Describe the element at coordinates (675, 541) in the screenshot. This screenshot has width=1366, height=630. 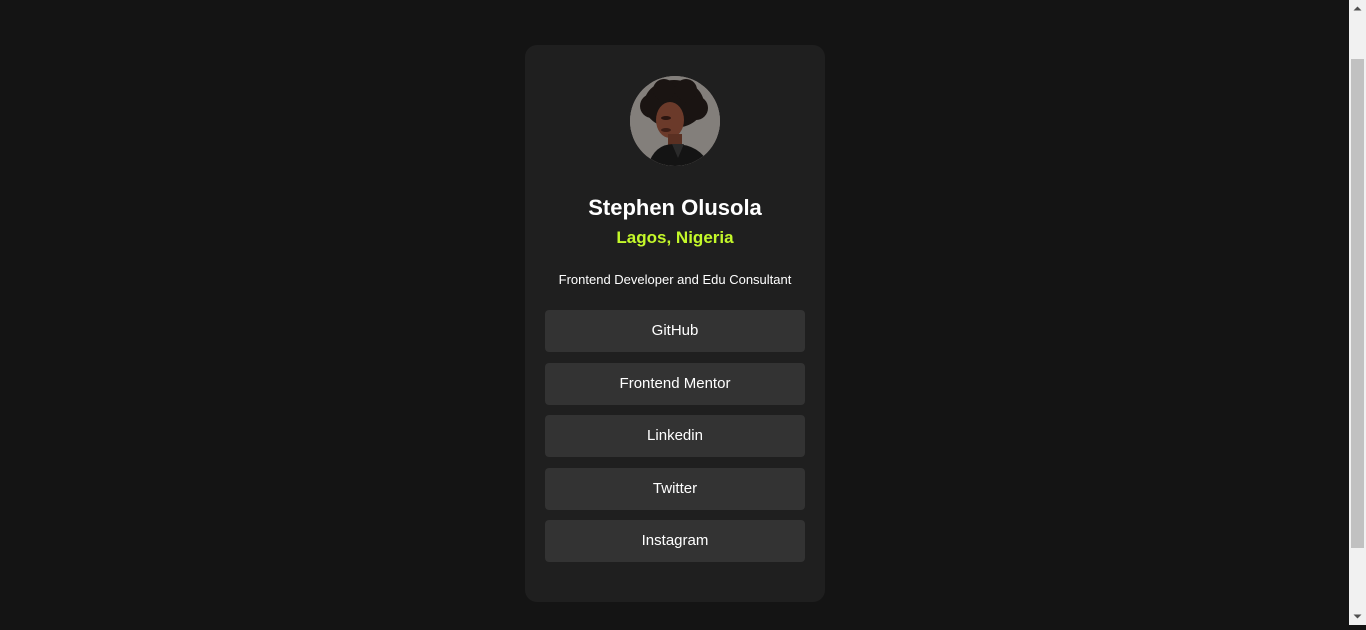
I see `instagram-link-button: Instagram` at that location.